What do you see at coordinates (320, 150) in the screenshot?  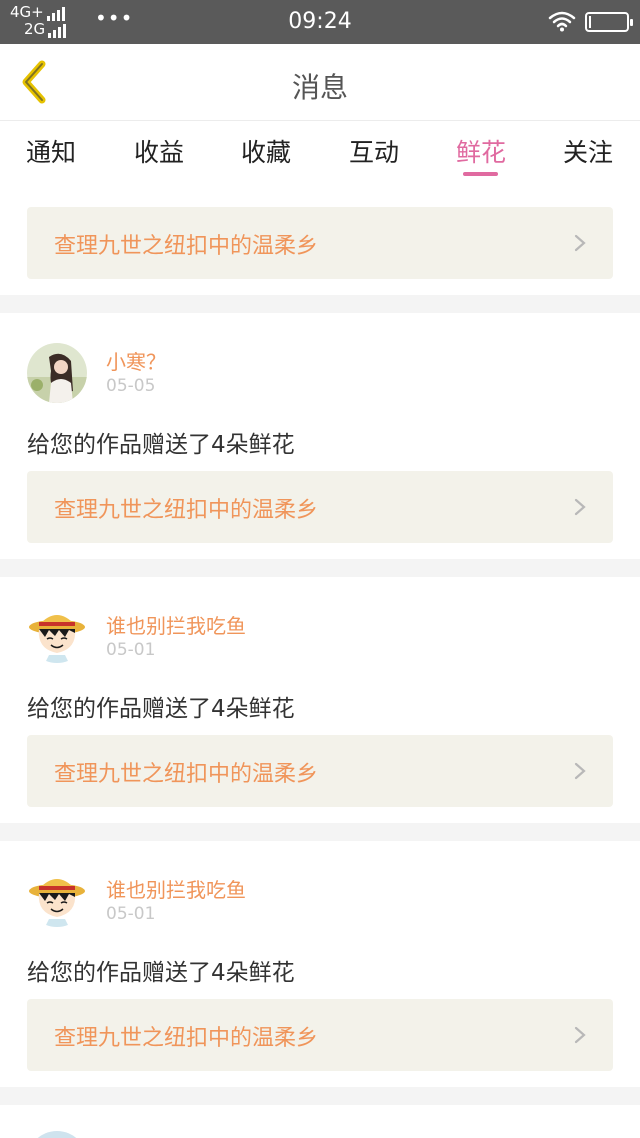 I see `tab-bar: 通知 收益 收藏 互动 鲜花 关注` at bounding box center [320, 150].